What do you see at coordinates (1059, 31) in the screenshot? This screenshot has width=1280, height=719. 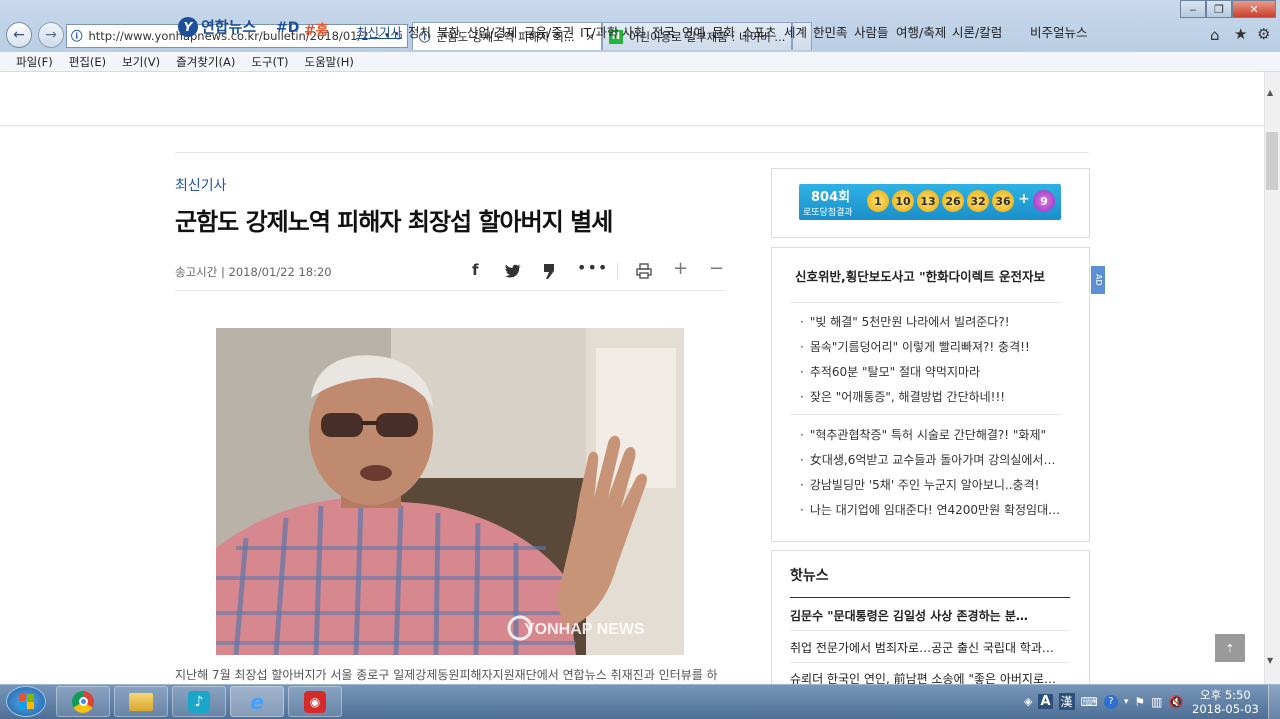 I see `nav-visual: 비주얼뉴스` at bounding box center [1059, 31].